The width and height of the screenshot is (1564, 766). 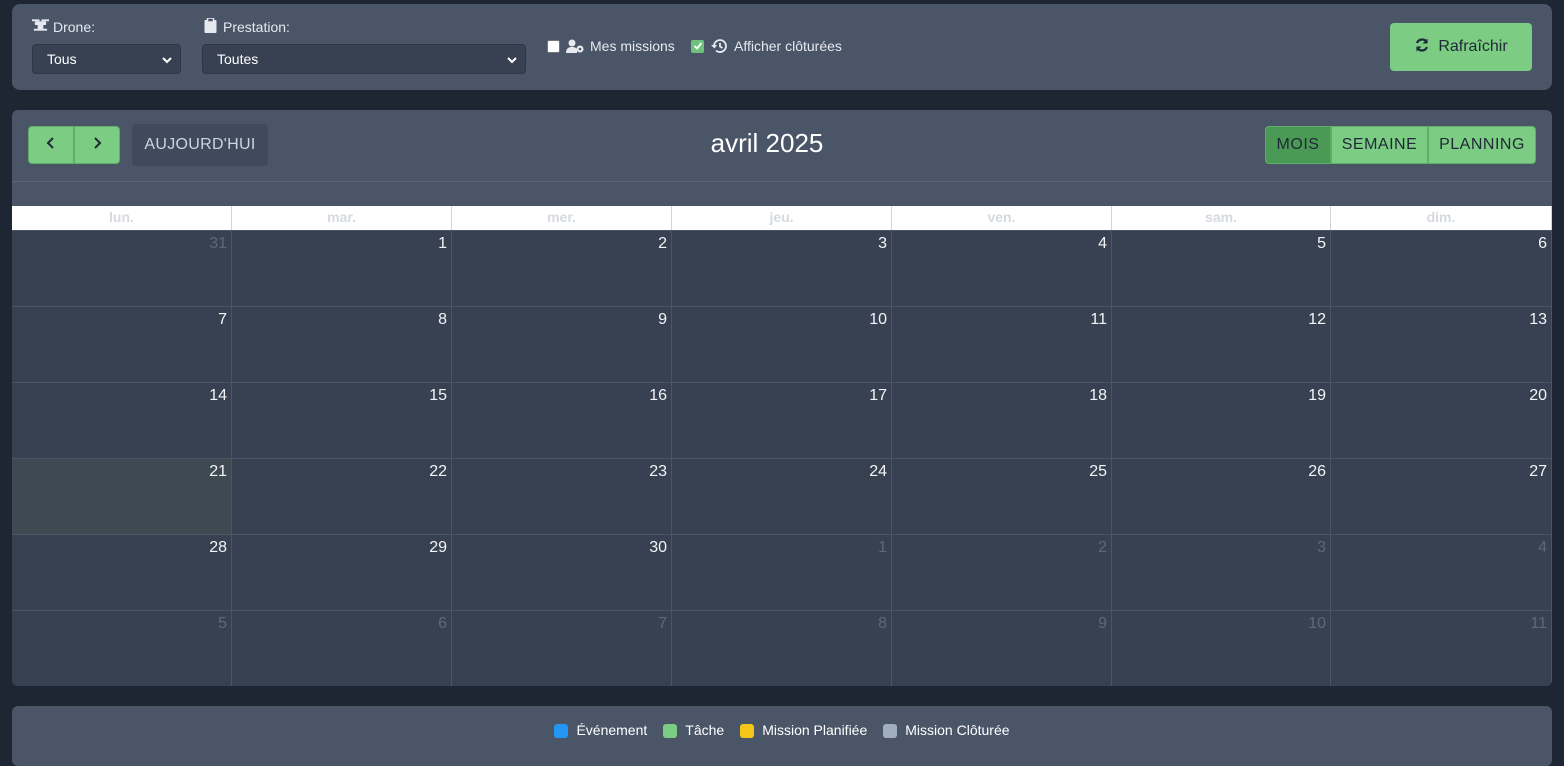 What do you see at coordinates (342, 421) in the screenshot?
I see `day-cell: 15` at bounding box center [342, 421].